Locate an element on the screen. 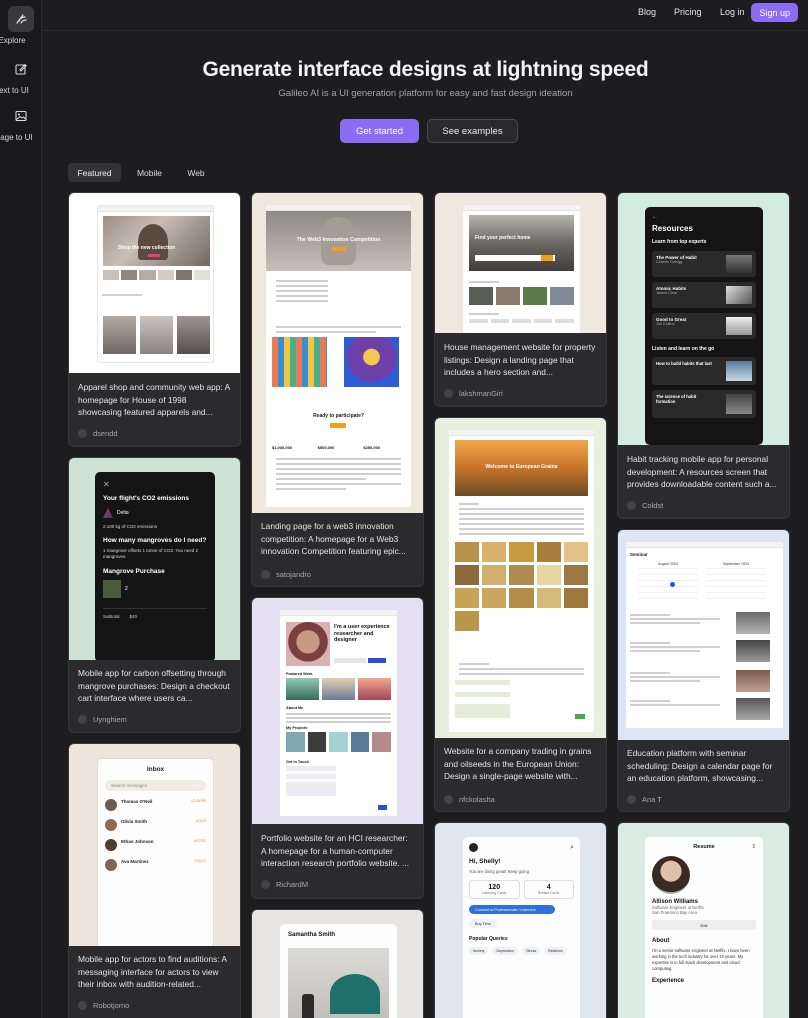 This screenshot has height=1018, width=808. thumb-text: 6/17/22 is located at coordinates (200, 841).